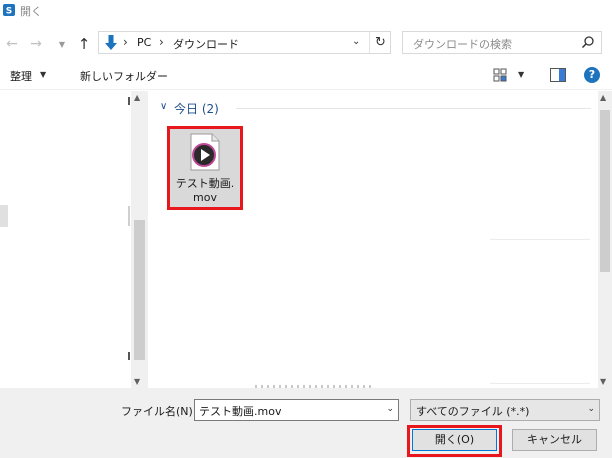 The image size is (612, 458). I want to click on breadcrumb-downloads: ダウンロード, so click(206, 44).